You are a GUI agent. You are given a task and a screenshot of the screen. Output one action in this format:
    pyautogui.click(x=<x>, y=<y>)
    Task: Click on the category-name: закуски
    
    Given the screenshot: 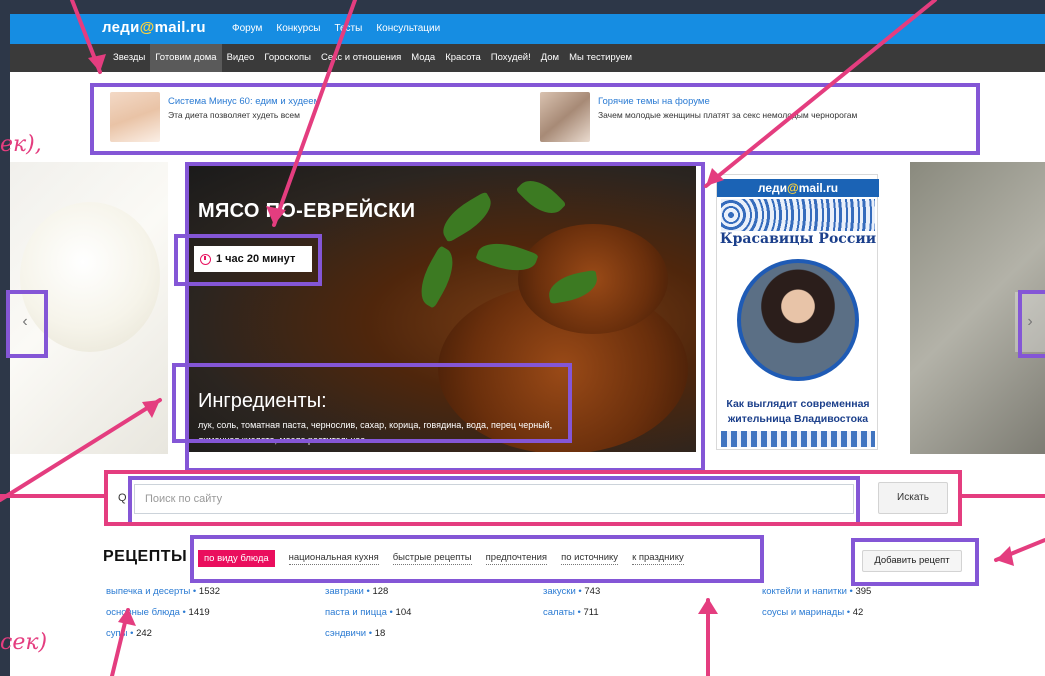 What is the action you would take?
    pyautogui.click(x=559, y=591)
    